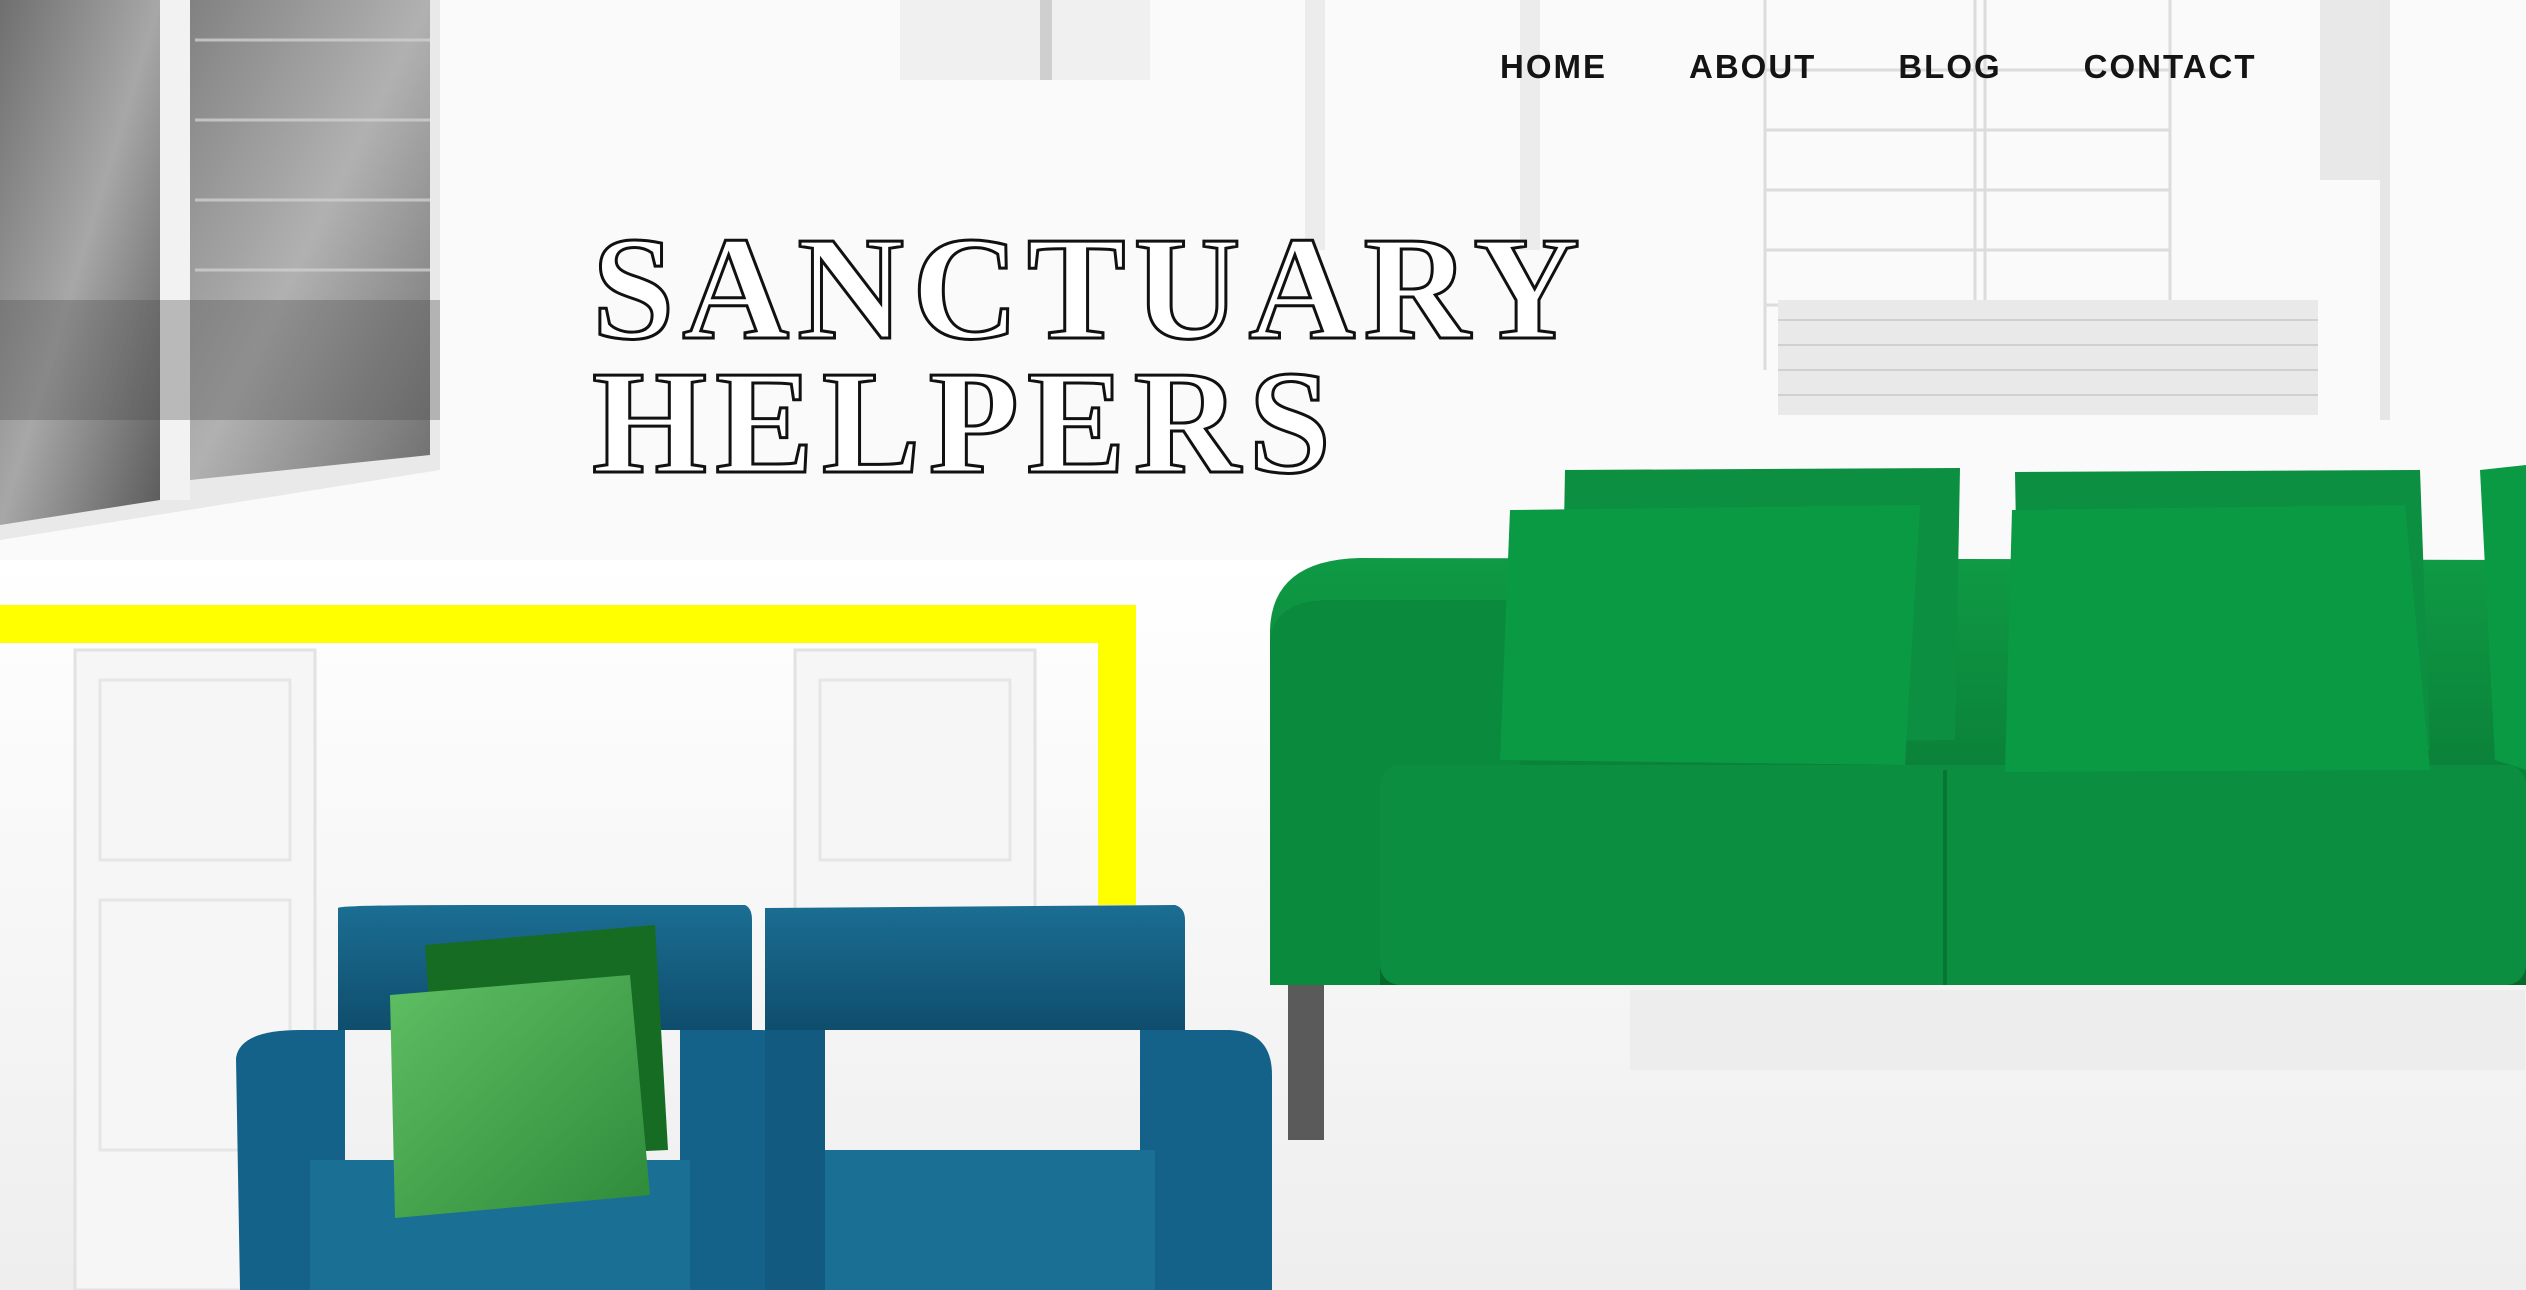  Describe the element at coordinates (1089, 289) in the screenshot. I see `brand-title-line-1: SANCTUARY` at that location.